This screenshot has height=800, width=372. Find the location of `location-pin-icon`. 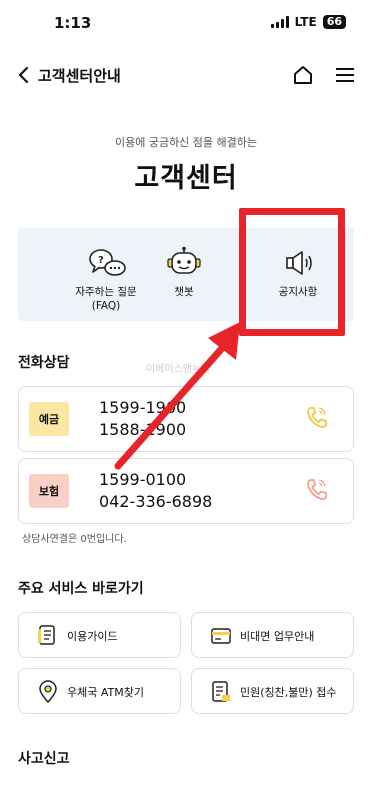

location-pin-icon is located at coordinates (48, 692).